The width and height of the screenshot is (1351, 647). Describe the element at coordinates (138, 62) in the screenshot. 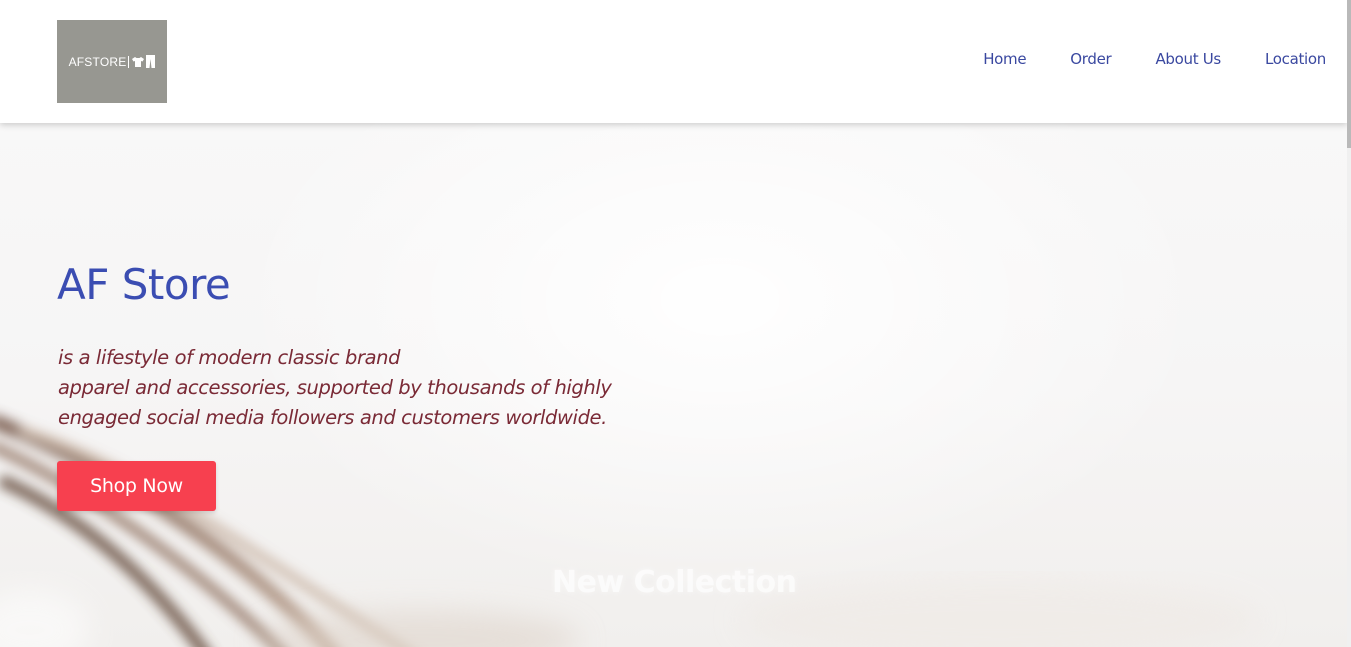

I see `tshirt-icon` at that location.